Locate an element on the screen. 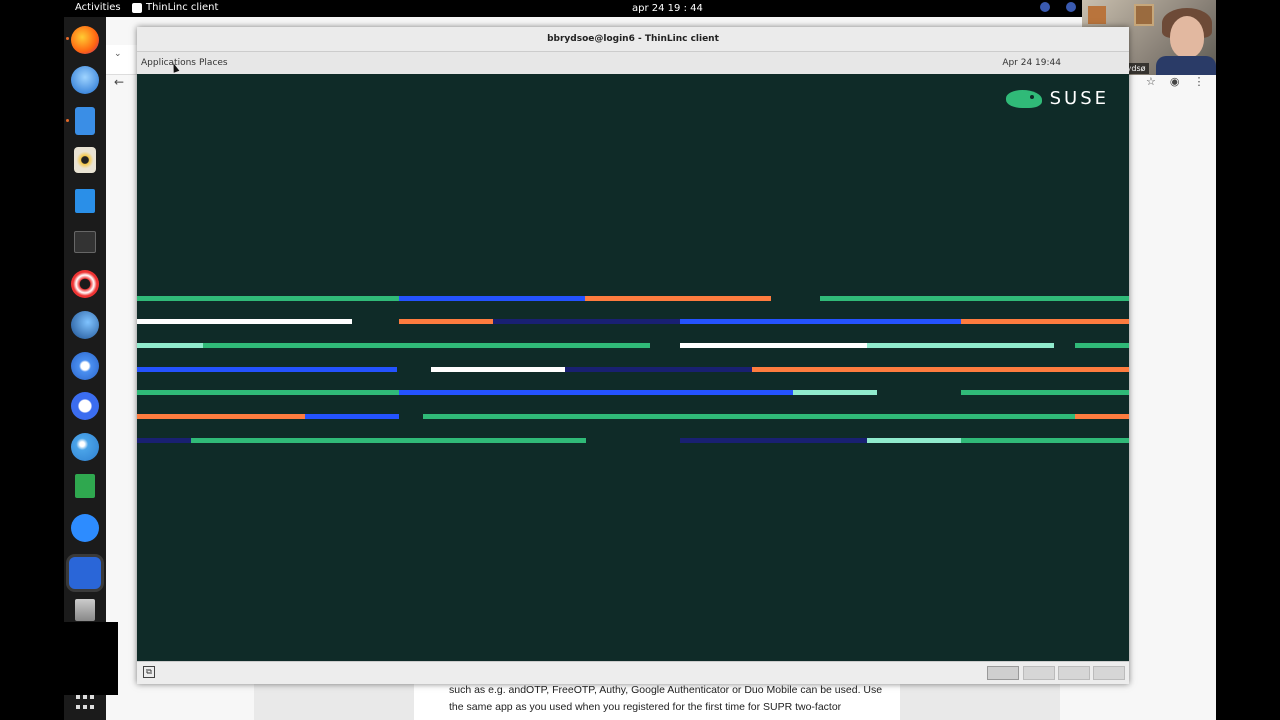 This screenshot has width=1280, height=720. zoom-icon is located at coordinates (85, 528).